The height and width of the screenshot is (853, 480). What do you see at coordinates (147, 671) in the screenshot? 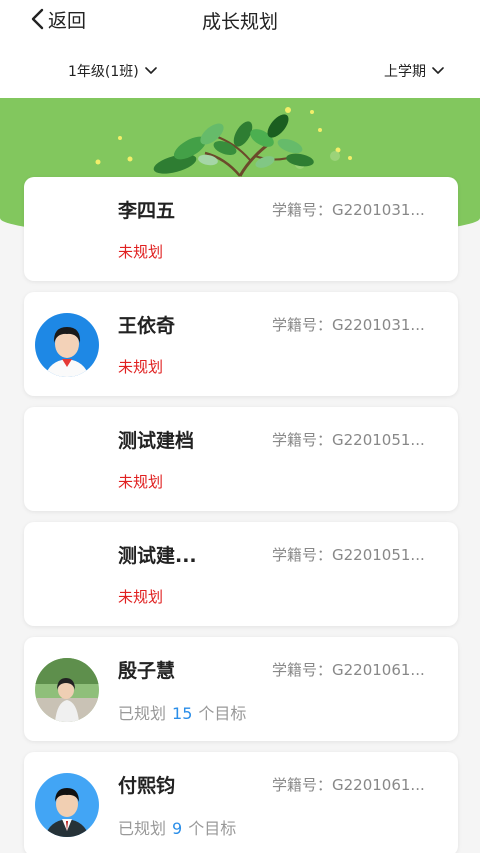
I see `student-name: 殷子慧` at bounding box center [147, 671].